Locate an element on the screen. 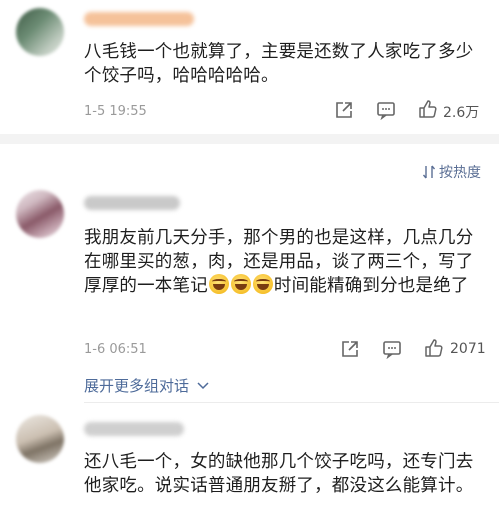  sort-arrows-icon is located at coordinates (429, 173).